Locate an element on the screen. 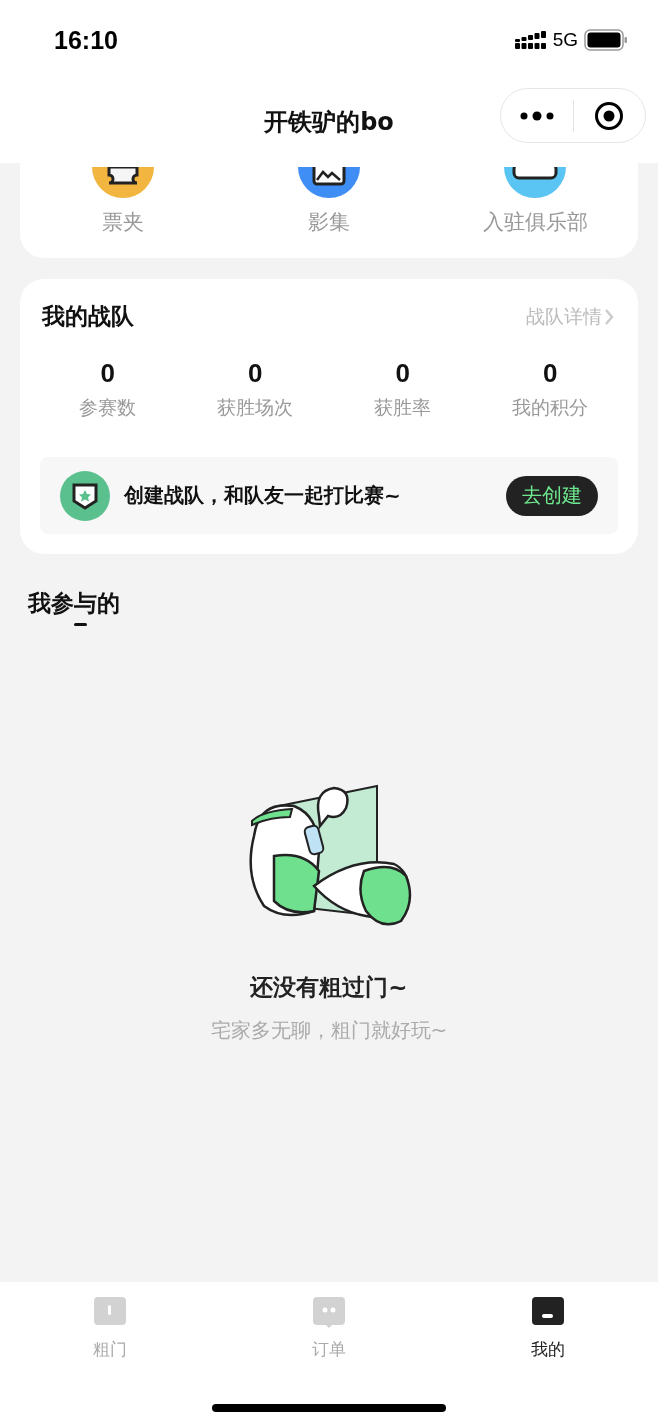 This screenshot has width=658, height=1424. empty-title: 还没有粗过门~ is located at coordinates (329, 987).